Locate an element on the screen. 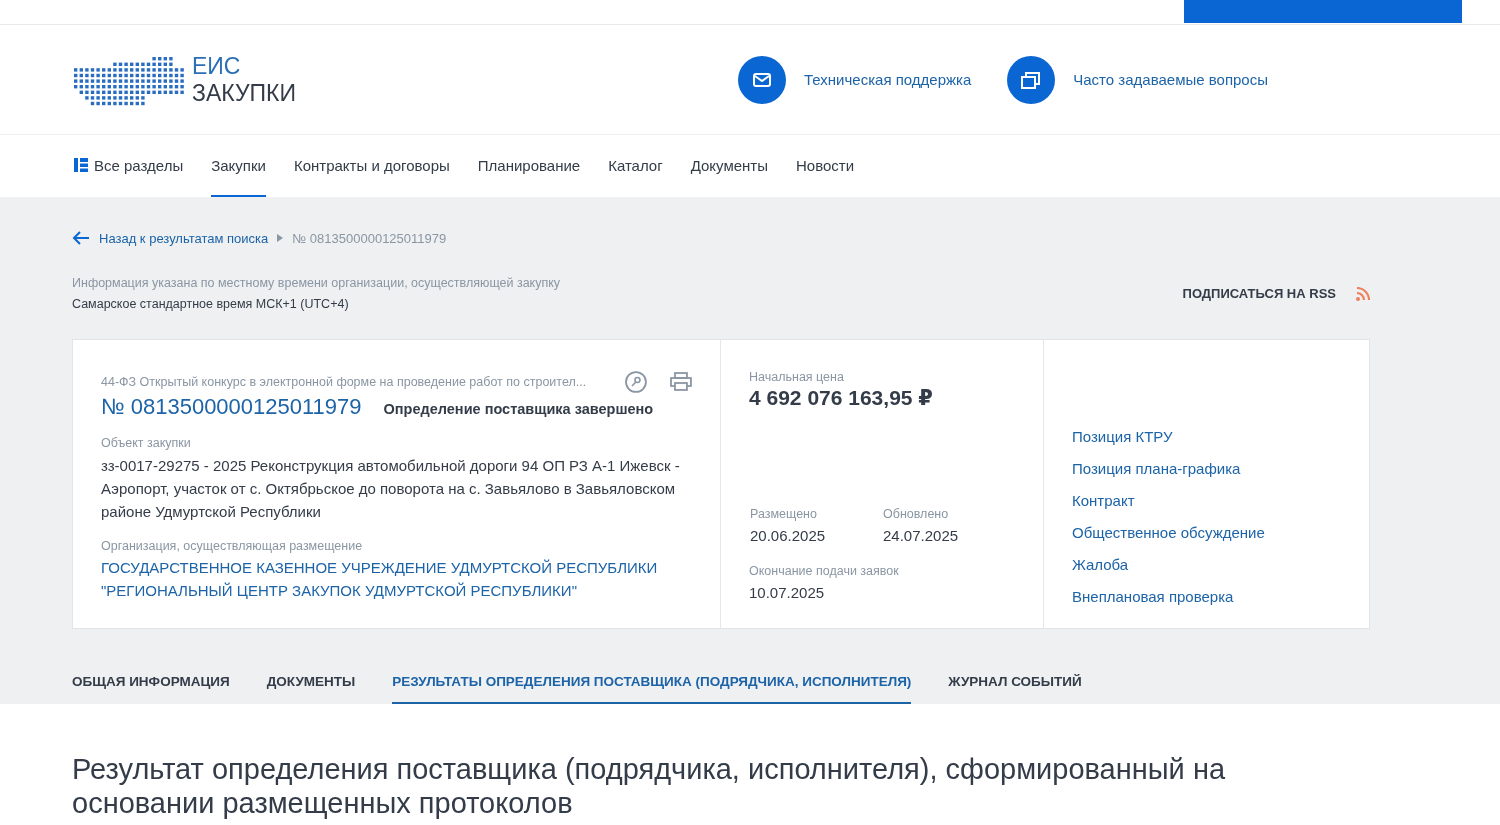 The width and height of the screenshot is (1500, 825). status-text: Определение поставщика завершено is located at coordinates (518, 409).